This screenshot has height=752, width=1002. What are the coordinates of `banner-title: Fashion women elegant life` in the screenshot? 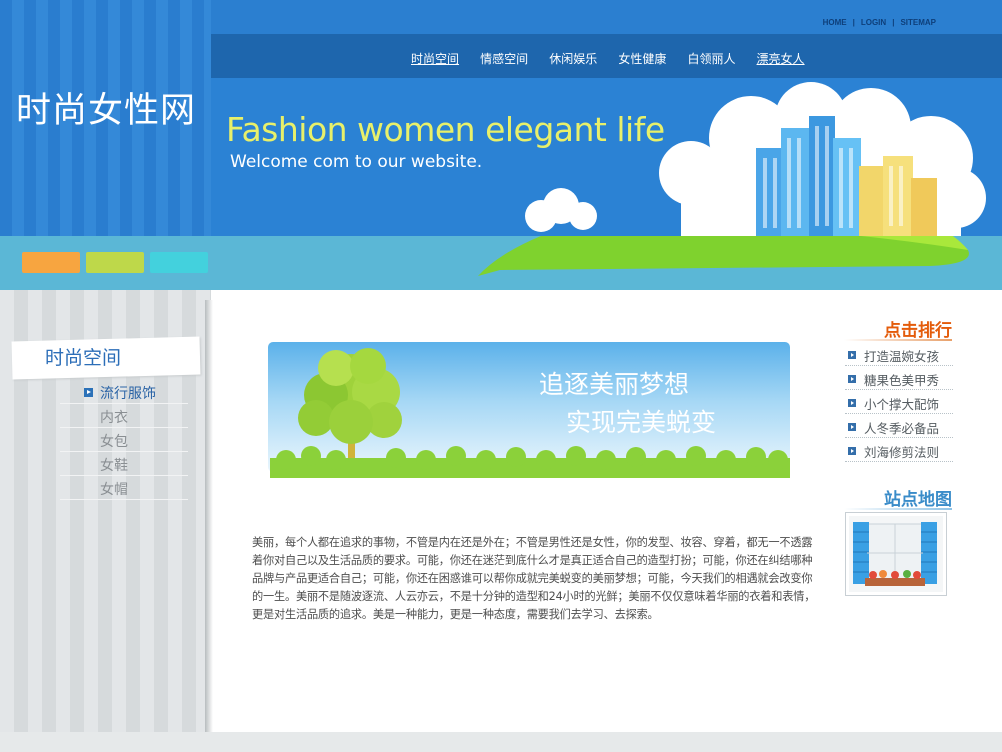 It's located at (445, 129).